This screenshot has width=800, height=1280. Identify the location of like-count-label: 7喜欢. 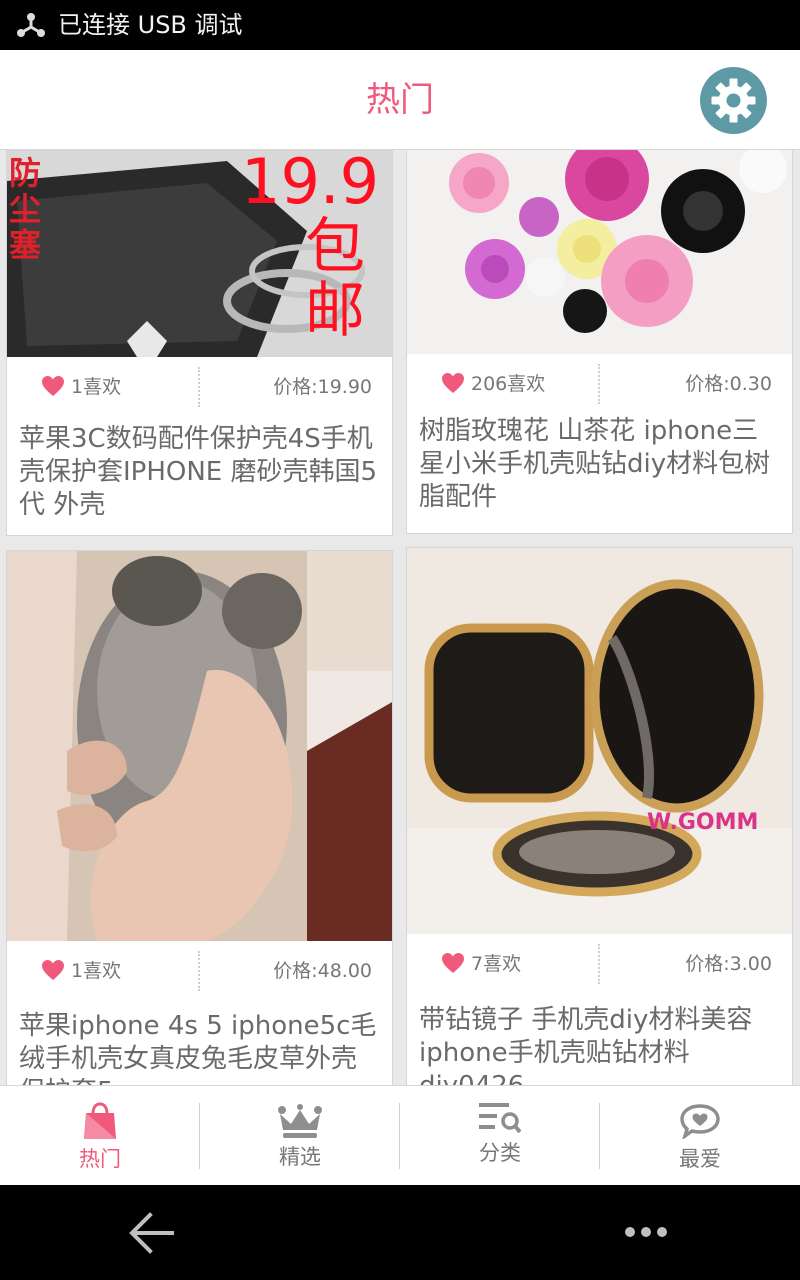
(496, 964).